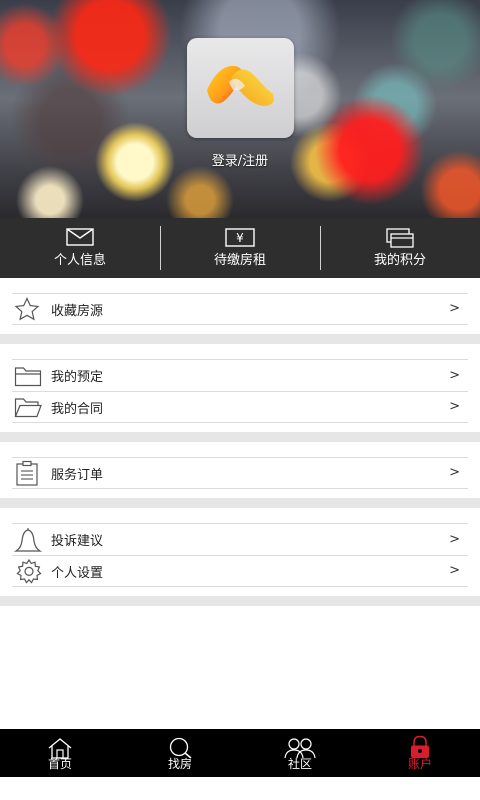 The height and width of the screenshot is (800, 480). I want to click on bottom-tab-bar: 首页 找房 社区 账户, so click(240, 753).